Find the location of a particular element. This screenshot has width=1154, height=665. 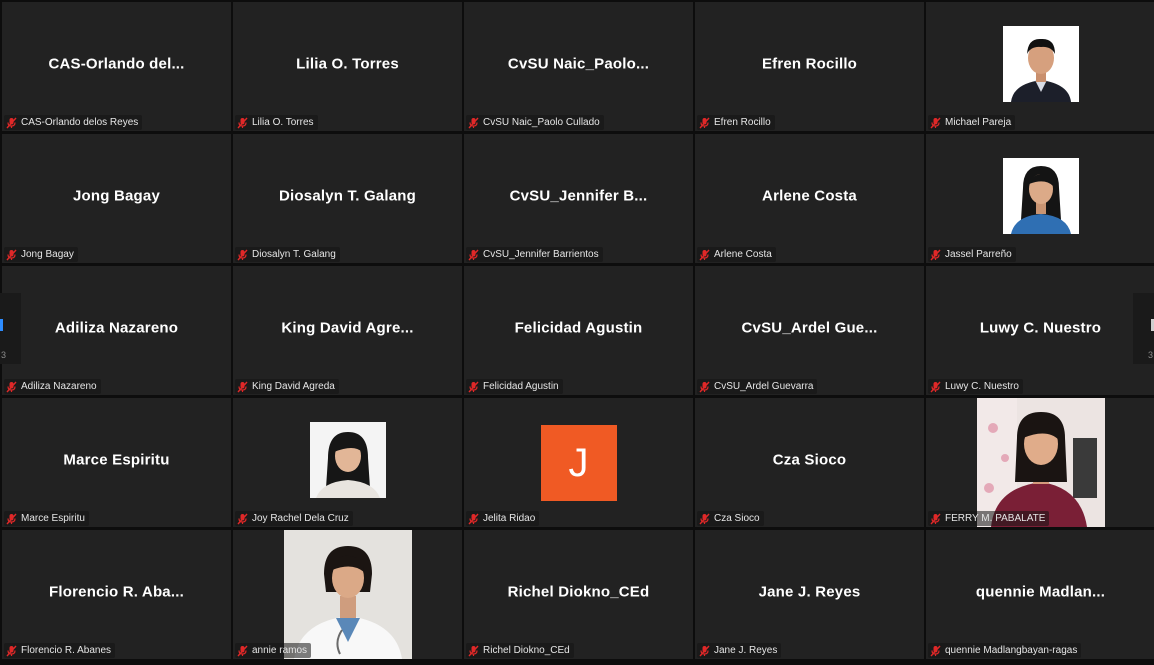

participant-name-tag: Arlene Costa is located at coordinates (736, 254).